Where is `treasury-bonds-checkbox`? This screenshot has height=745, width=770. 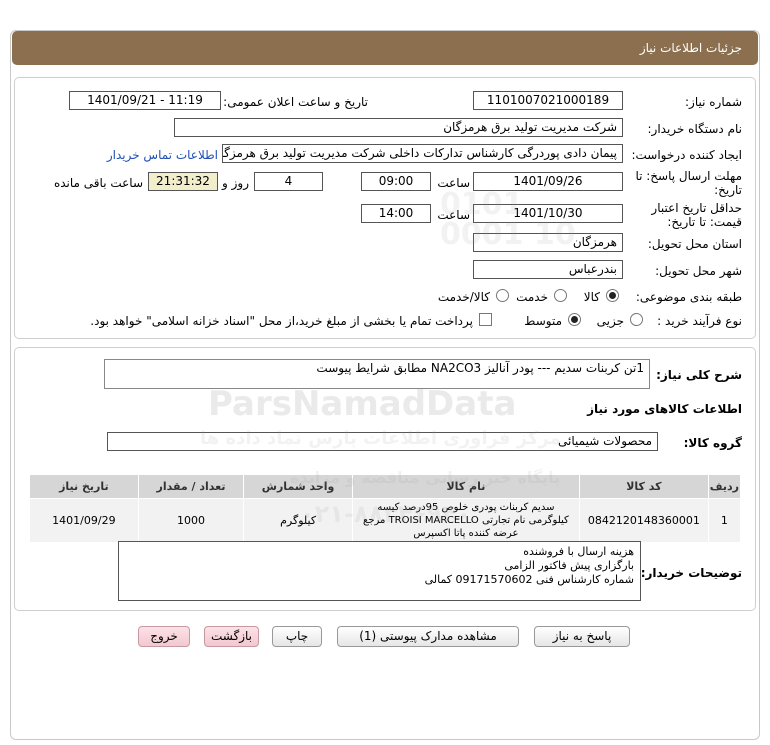 treasury-bonds-checkbox is located at coordinates (485, 319).